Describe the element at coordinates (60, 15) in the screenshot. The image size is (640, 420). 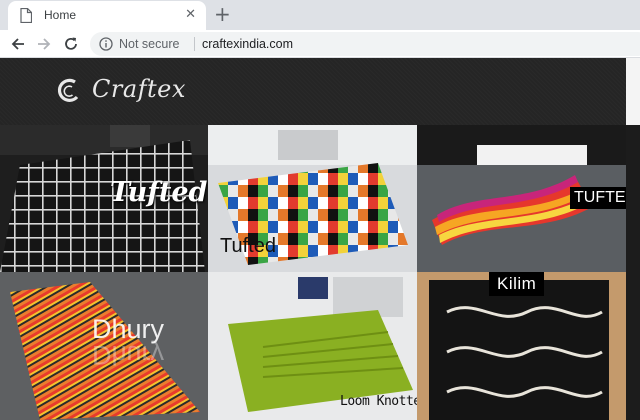
I see `tab-title: Home` at that location.